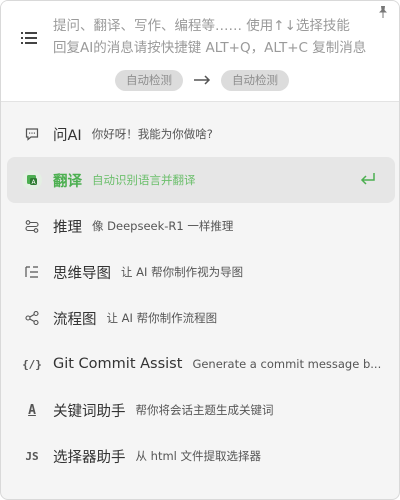 The height and width of the screenshot is (500, 400). What do you see at coordinates (255, 80) in the screenshot?
I see `target-language-button: 自动检测` at bounding box center [255, 80].